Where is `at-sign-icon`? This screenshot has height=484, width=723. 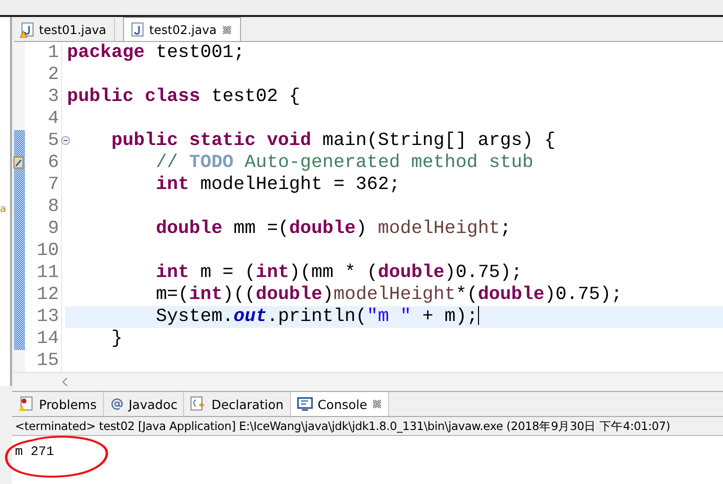 at-sign-icon is located at coordinates (117, 404).